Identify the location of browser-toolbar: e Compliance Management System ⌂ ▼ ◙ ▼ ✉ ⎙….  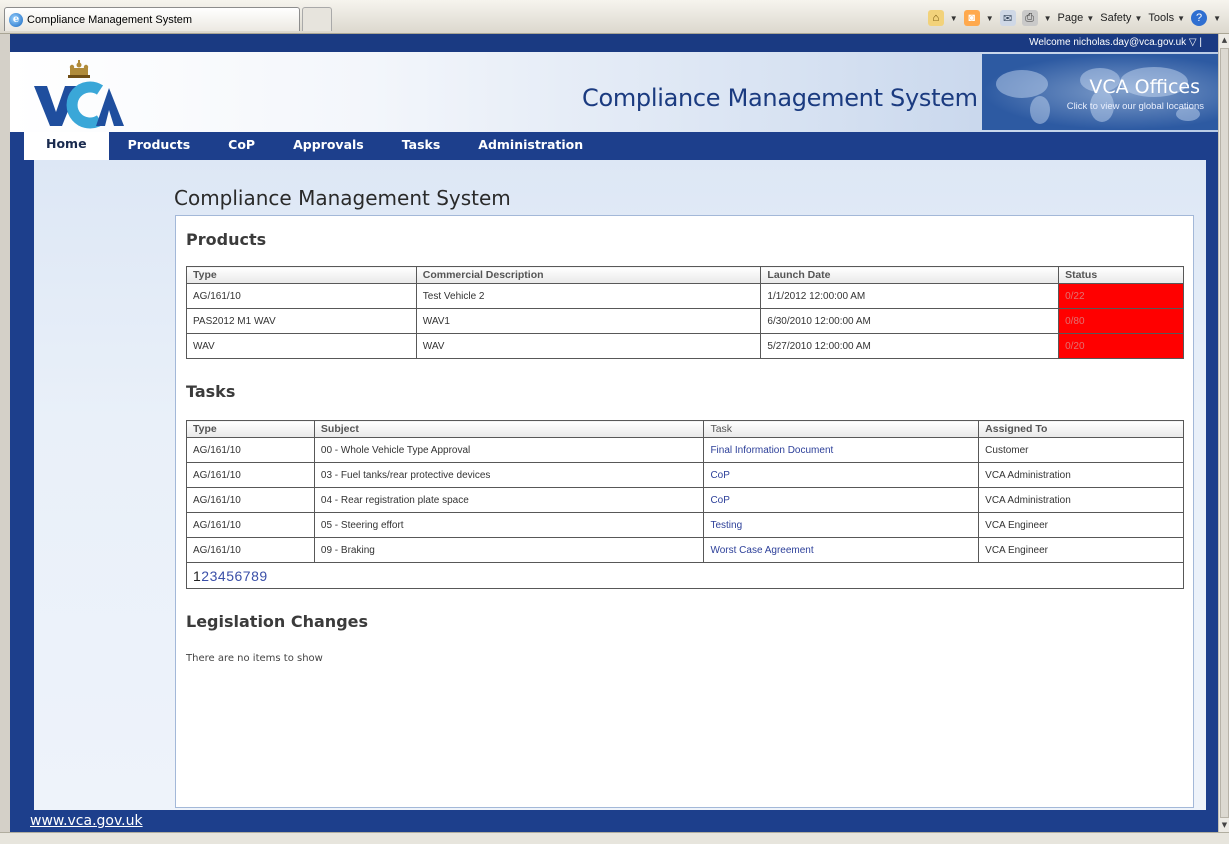
(614, 17).